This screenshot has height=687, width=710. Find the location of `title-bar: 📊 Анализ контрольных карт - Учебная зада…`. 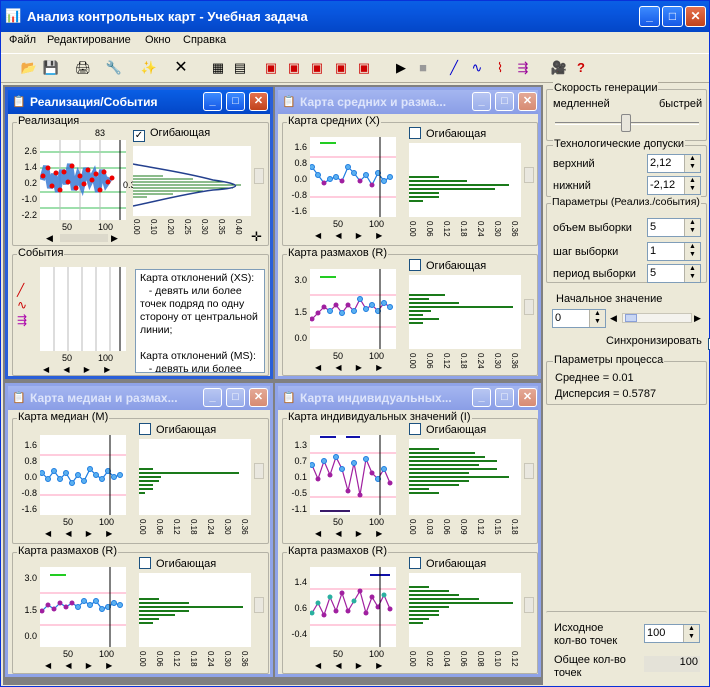

title-bar: 📊 Анализ контрольных карт - Учебная зада… is located at coordinates (355, 16).